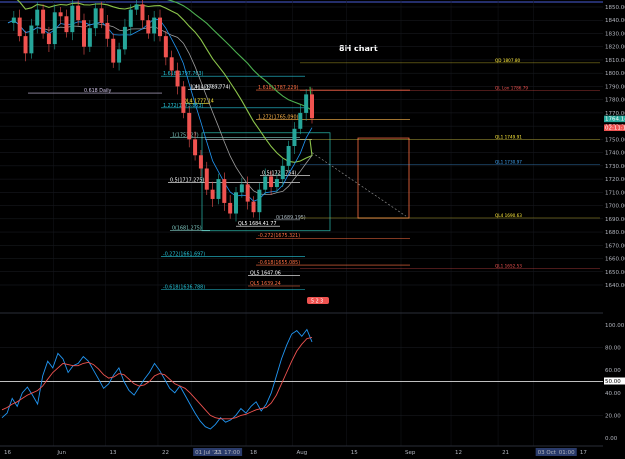 Image resolution: width=625 pixels, height=459 pixels. Describe the element at coordinates (257, 224) in the screenshot. I see `fib-level-label: QL5 1684.41 77` at that location.